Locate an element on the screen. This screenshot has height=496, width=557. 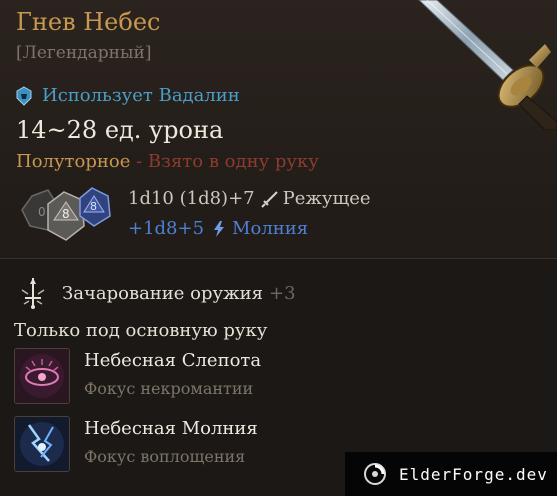
damage-line-slashing-type: Режущее is located at coordinates (326, 198).